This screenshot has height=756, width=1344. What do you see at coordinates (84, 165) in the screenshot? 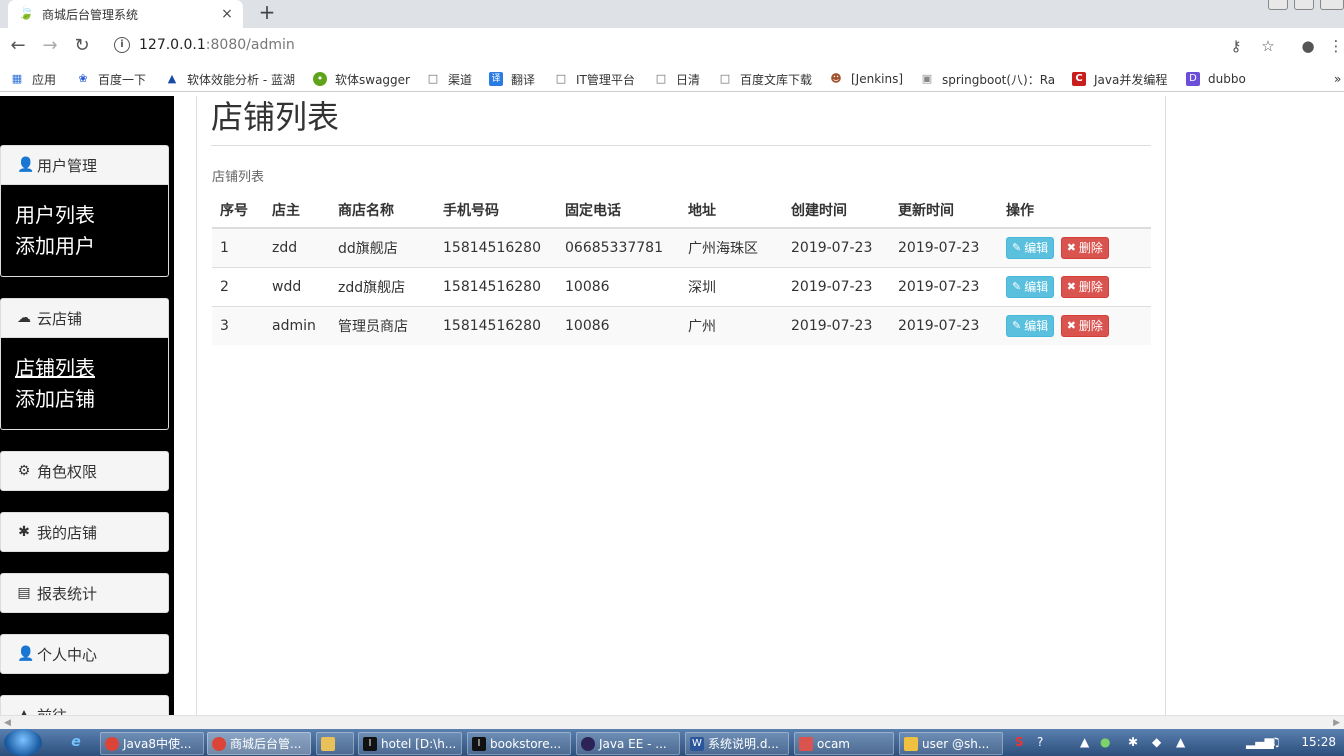
I see `sidebar-group-user-management: 👤 用户管理` at bounding box center [84, 165].